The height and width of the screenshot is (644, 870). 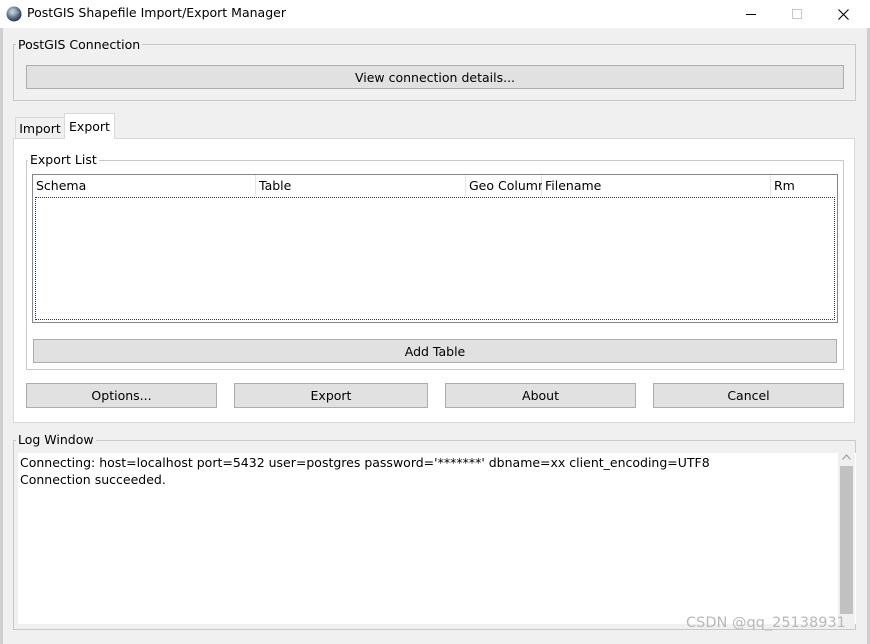 I want to click on log-line: Connection succeeded., so click(x=93, y=479).